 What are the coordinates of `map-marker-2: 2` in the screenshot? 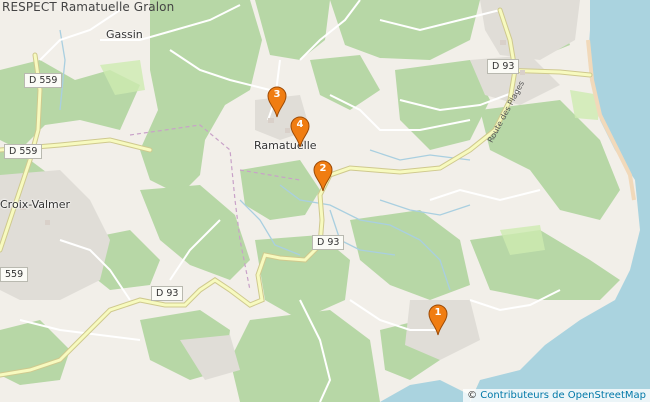 It's located at (323, 176).